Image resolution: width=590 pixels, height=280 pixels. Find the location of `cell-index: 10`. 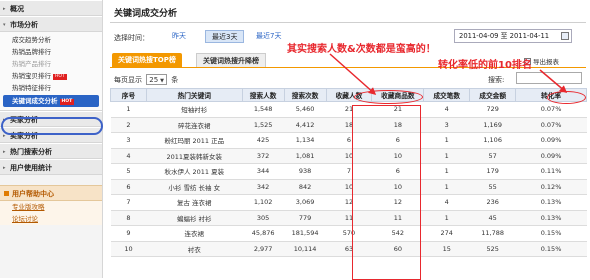

cell-index: 10 is located at coordinates (128, 249).